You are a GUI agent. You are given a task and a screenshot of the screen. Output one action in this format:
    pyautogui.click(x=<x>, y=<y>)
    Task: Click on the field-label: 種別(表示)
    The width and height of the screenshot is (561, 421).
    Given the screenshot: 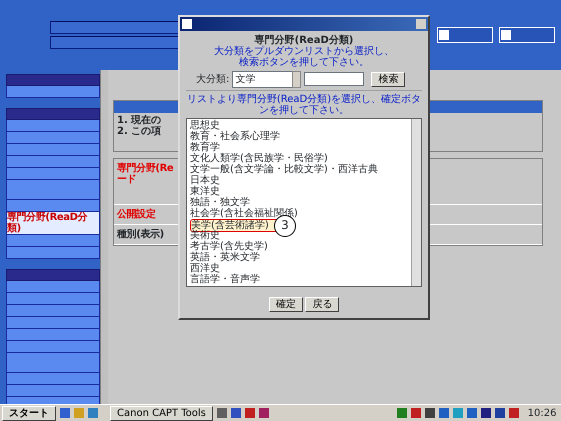 What is the action you would take?
    pyautogui.click(x=140, y=234)
    